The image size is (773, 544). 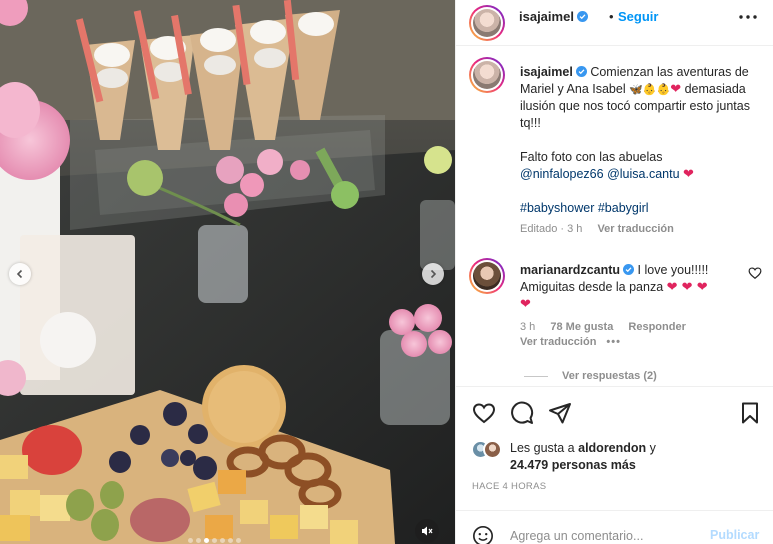 I want to click on likes-summary: Les gusta a aldorendon y, so click(x=583, y=448).